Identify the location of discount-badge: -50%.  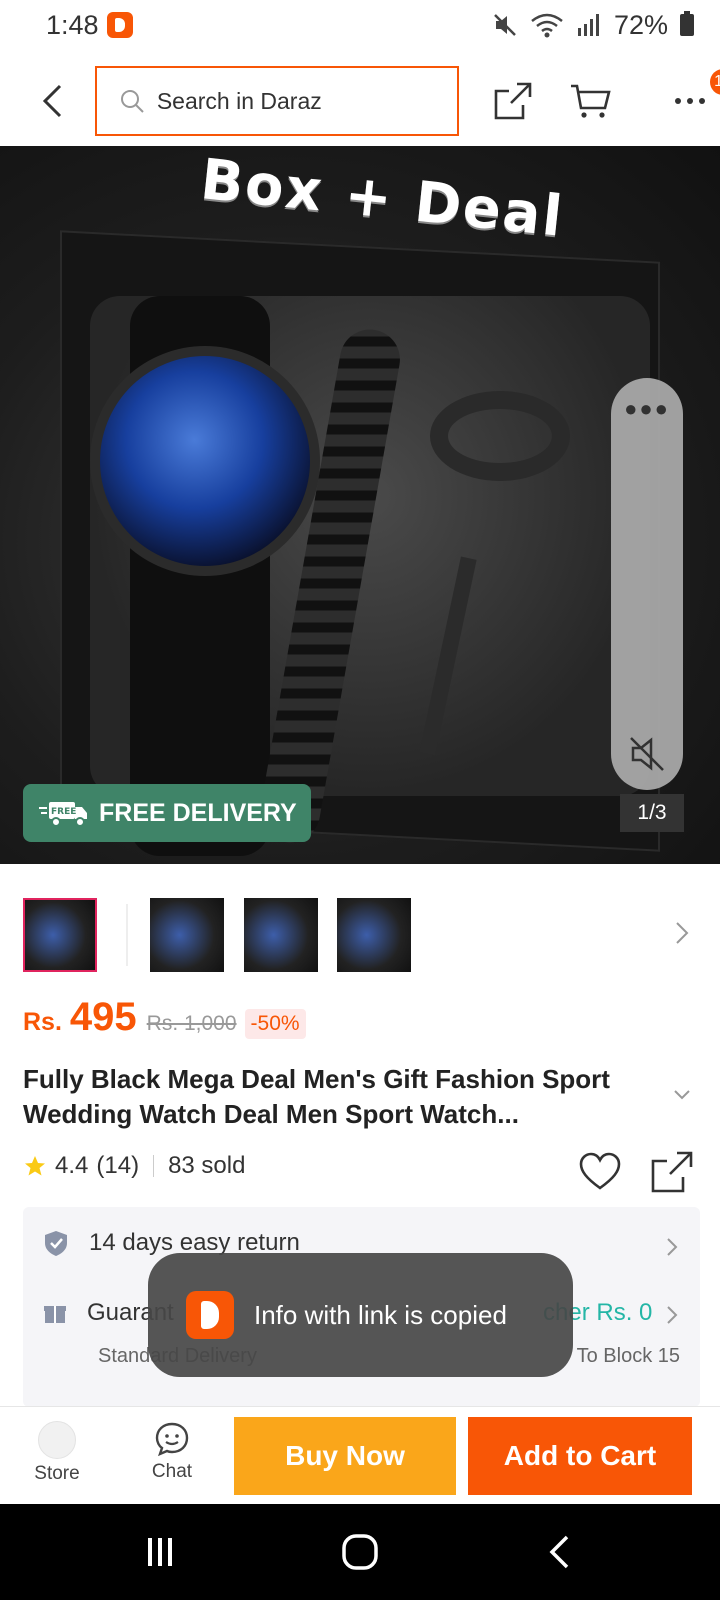
(275, 1024).